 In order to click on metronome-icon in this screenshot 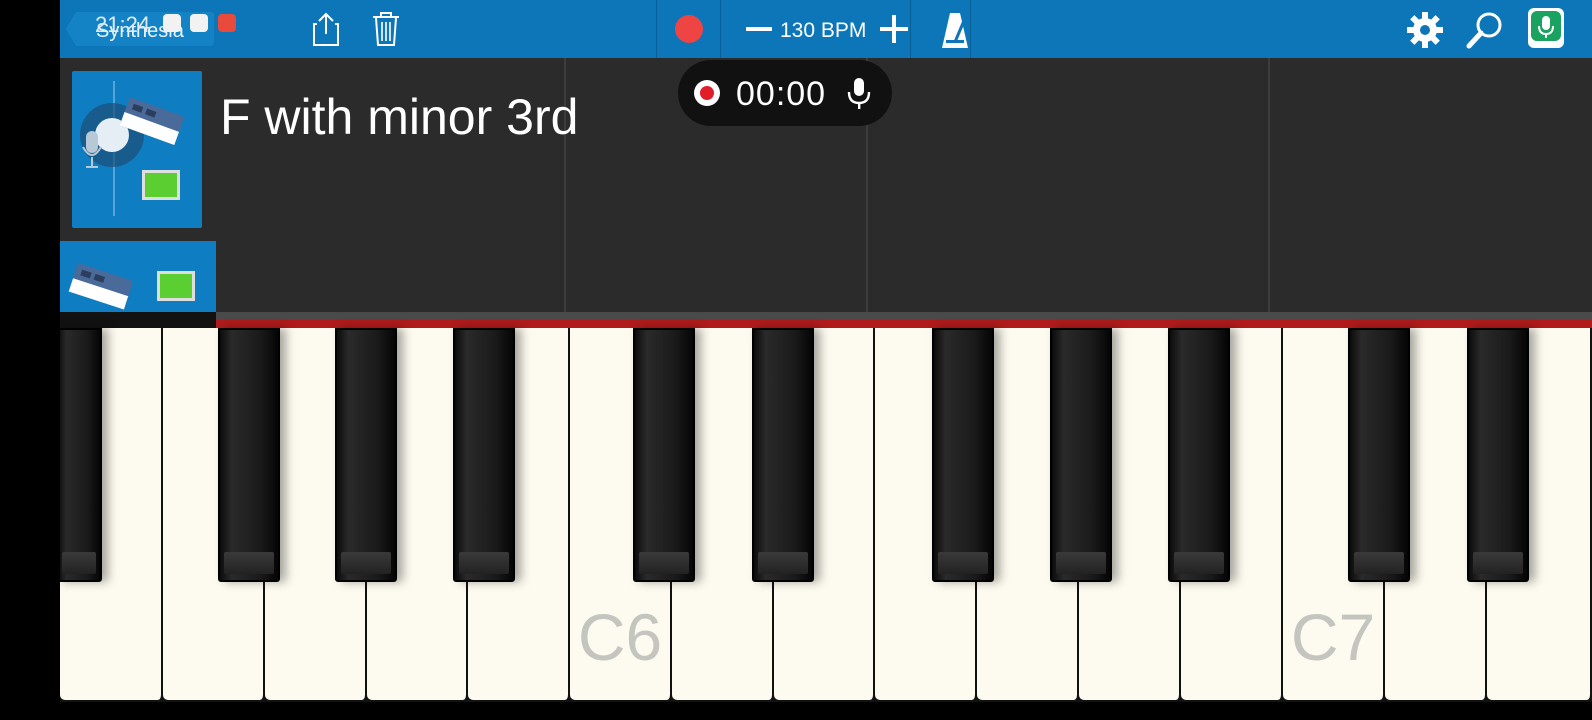, I will do `click(955, 30)`.